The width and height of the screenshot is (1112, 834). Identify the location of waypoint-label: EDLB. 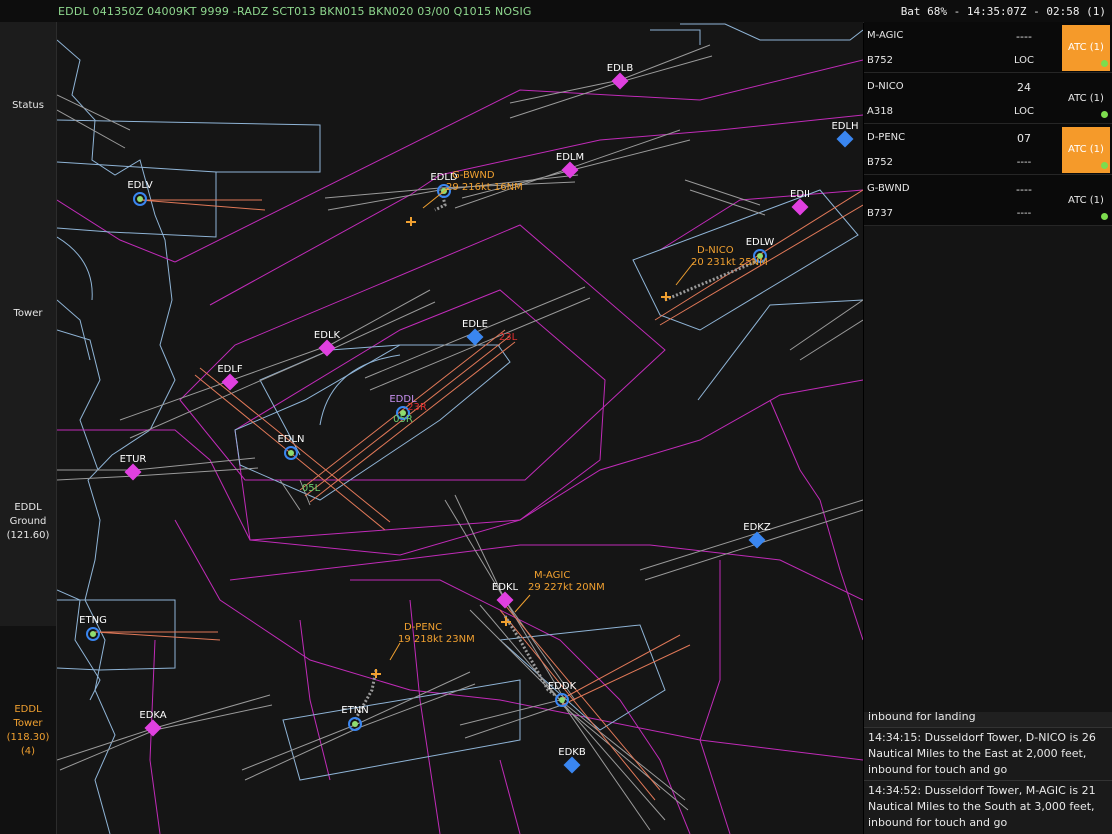
(620, 68).